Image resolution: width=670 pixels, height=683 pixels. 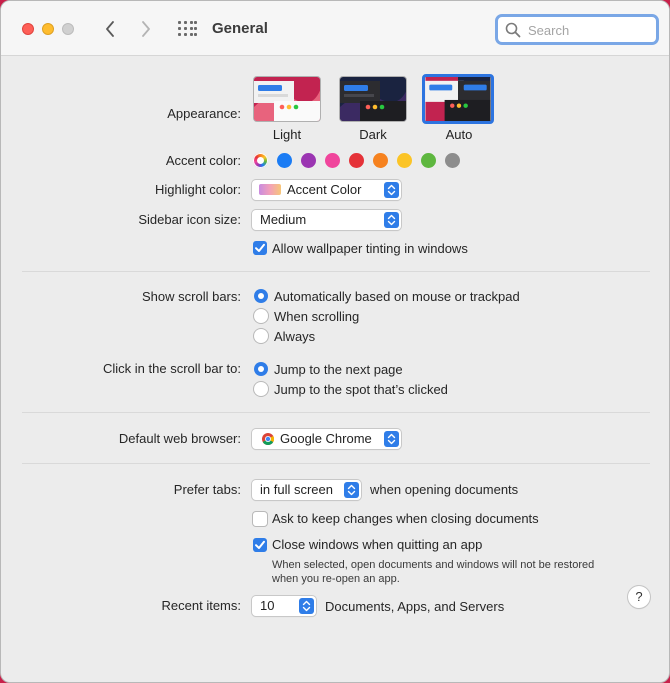 What do you see at coordinates (261, 389) in the screenshot?
I see `jump-to-spot-radio` at bounding box center [261, 389].